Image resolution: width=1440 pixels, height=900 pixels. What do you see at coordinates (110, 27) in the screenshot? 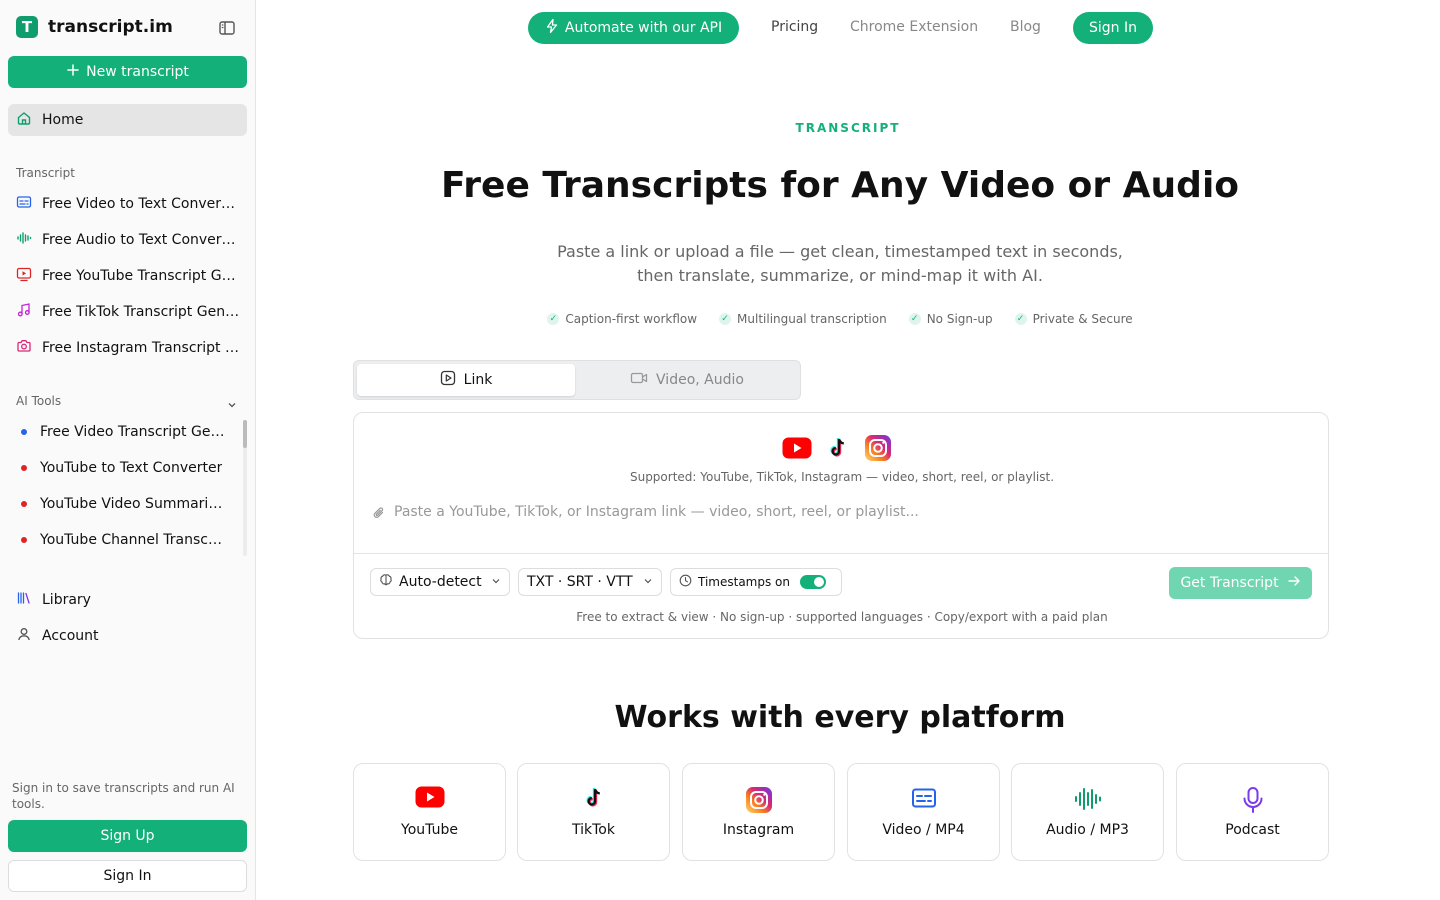
I see `brand-name: transcript.im` at bounding box center [110, 27].